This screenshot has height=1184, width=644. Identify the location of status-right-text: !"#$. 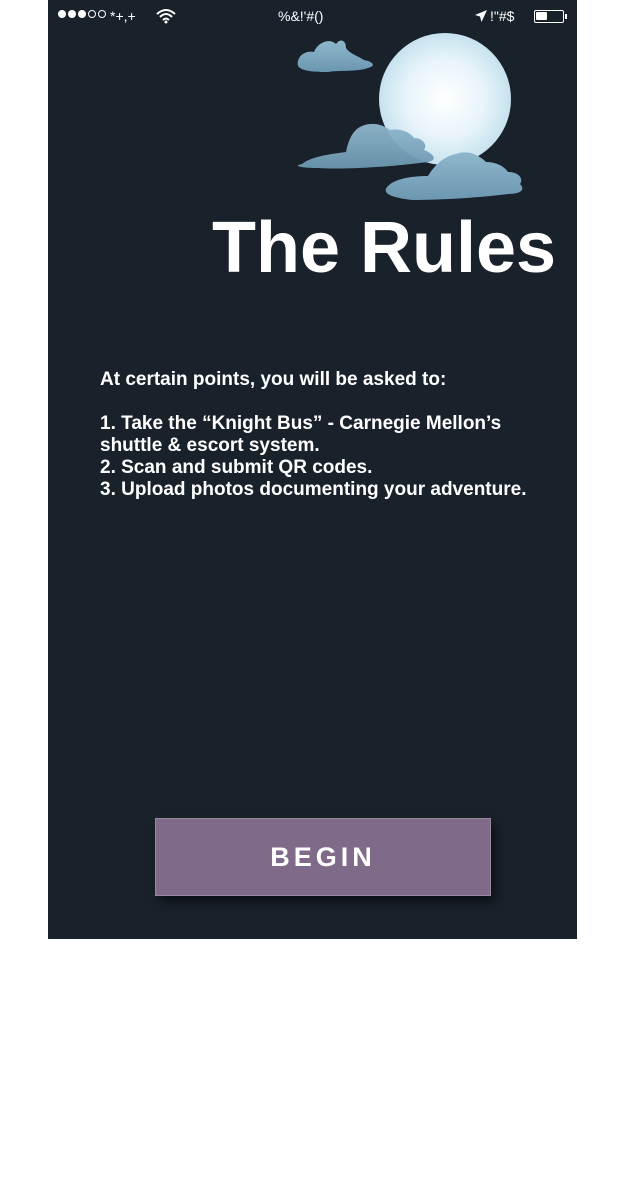
(502, 16).